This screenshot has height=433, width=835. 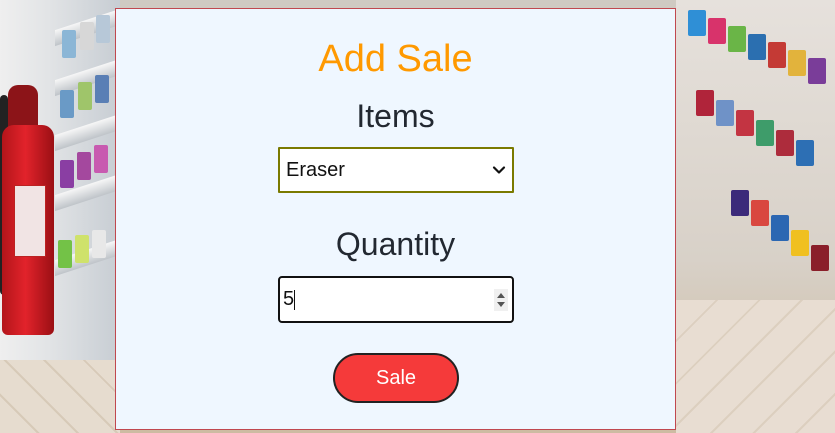 I want to click on spinner-arrows-icon, so click(x=501, y=300).